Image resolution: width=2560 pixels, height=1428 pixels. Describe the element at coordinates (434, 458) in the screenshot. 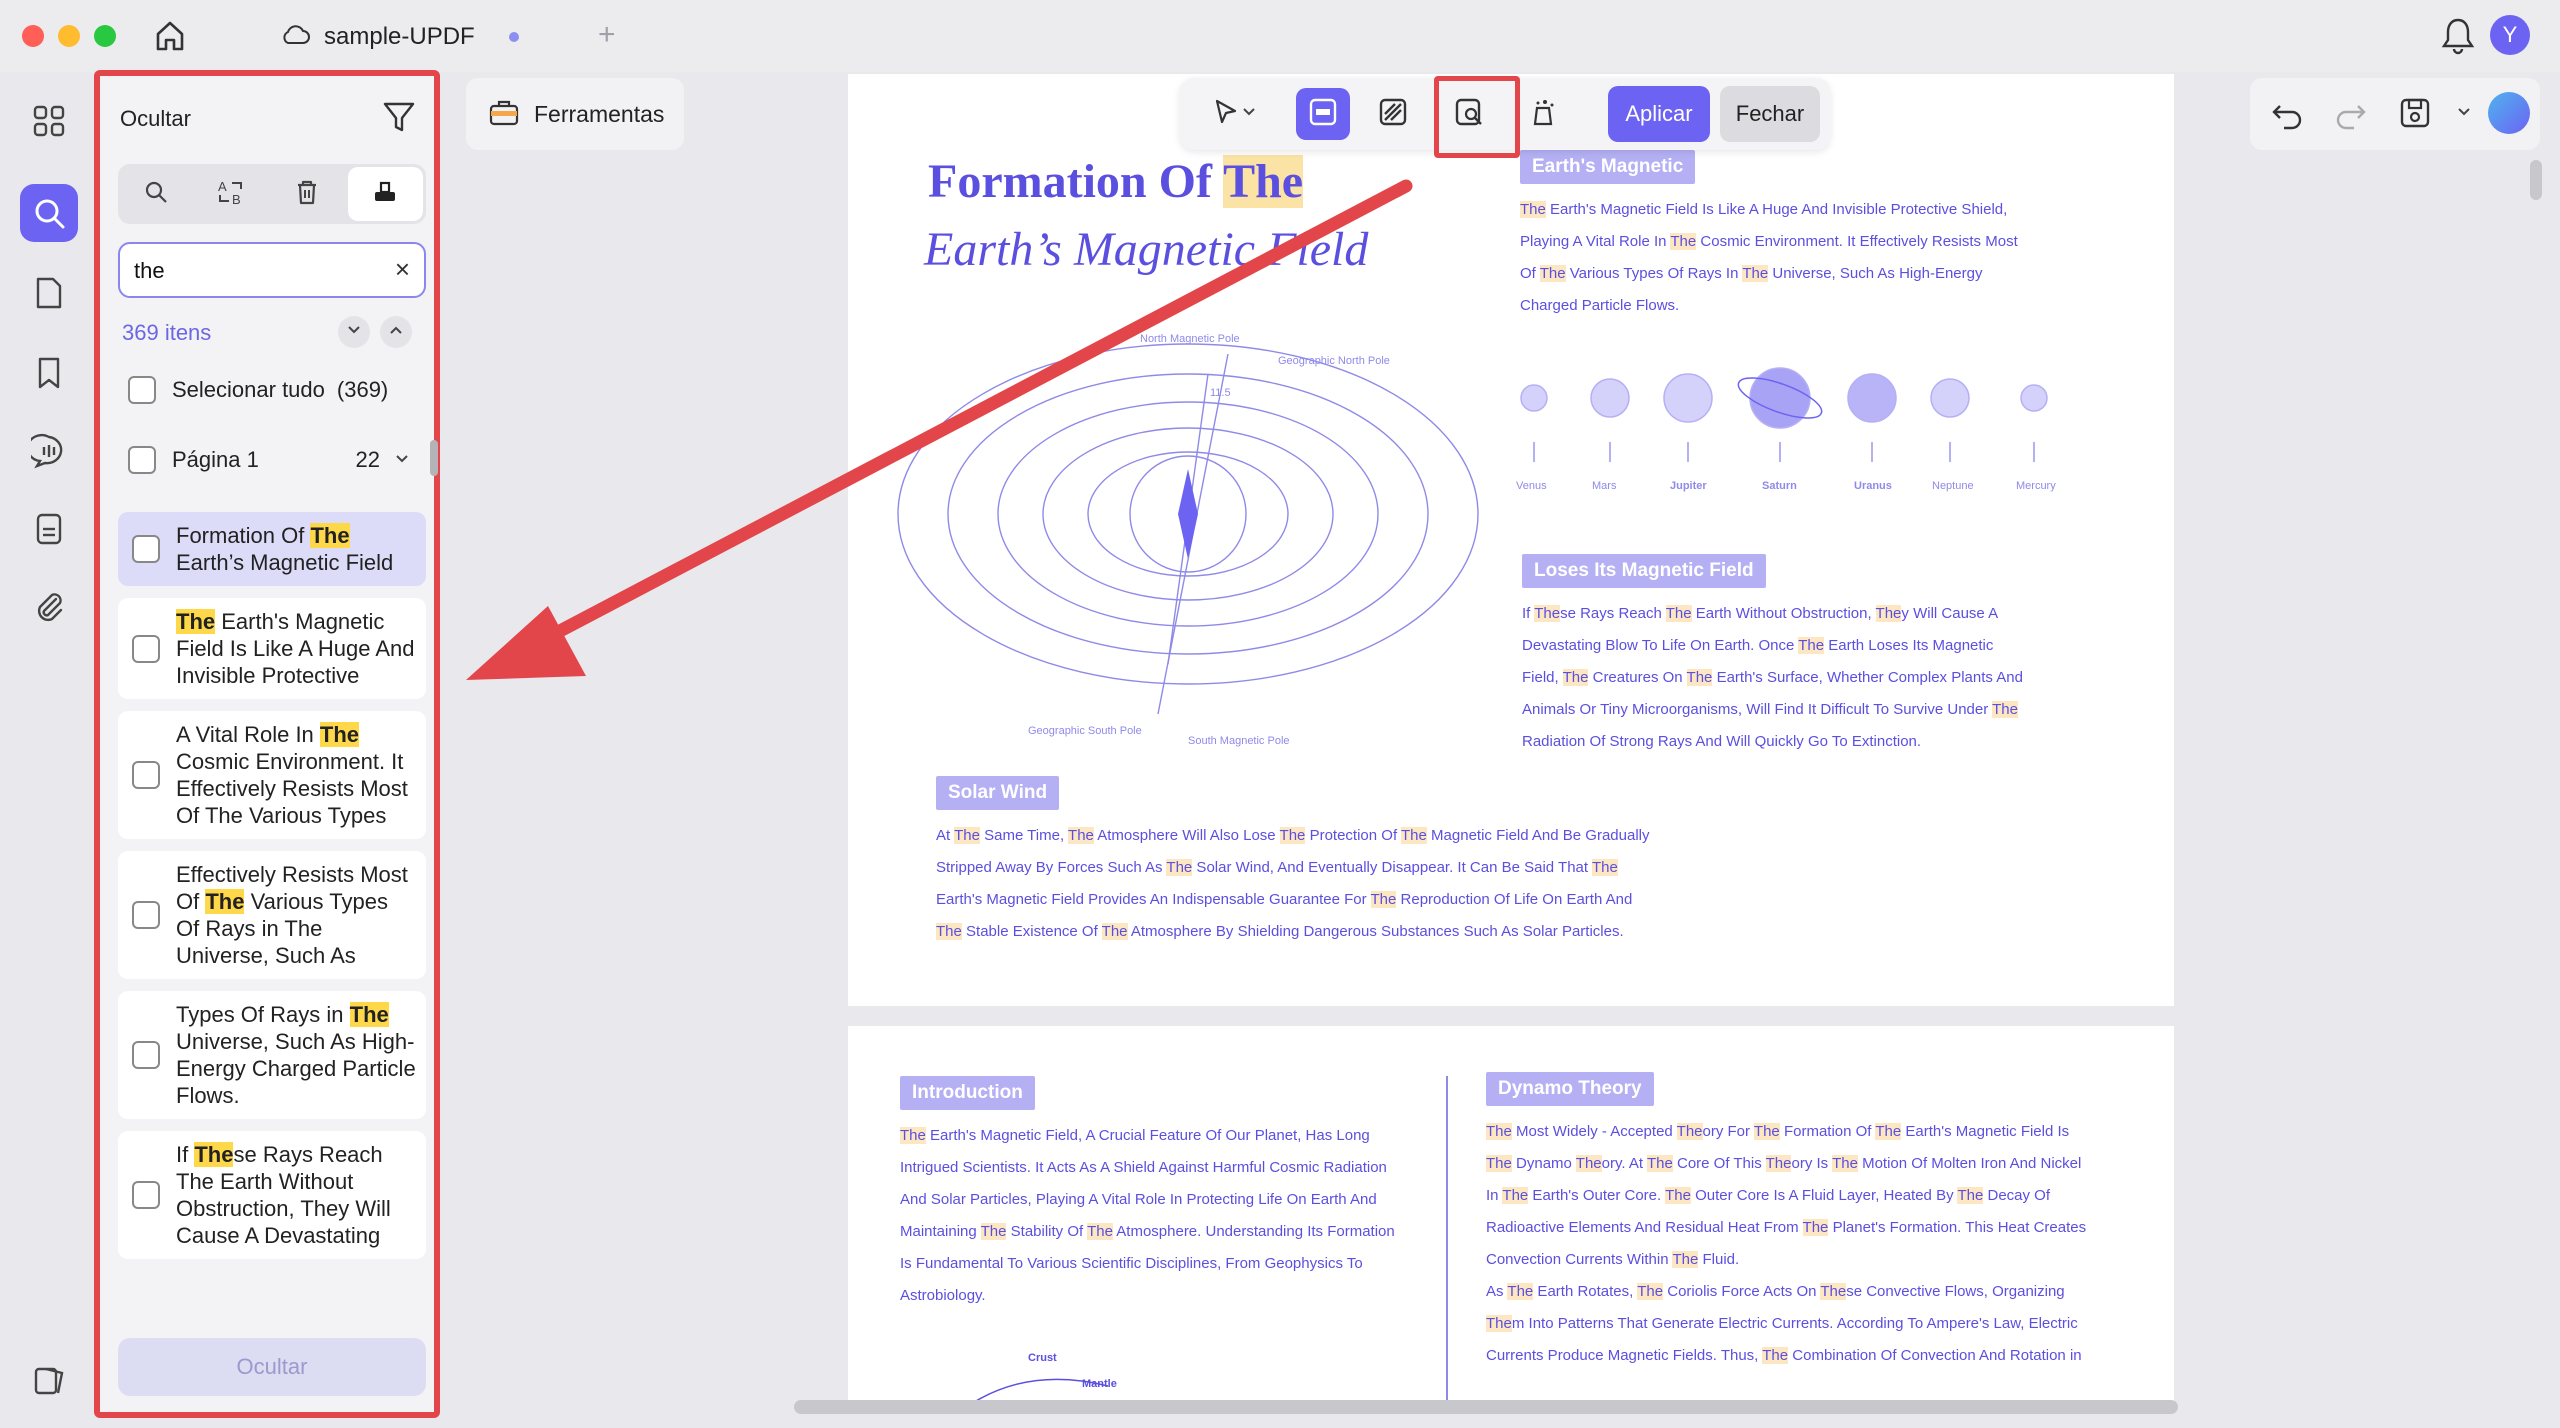

I see `results-scrollbar` at that location.